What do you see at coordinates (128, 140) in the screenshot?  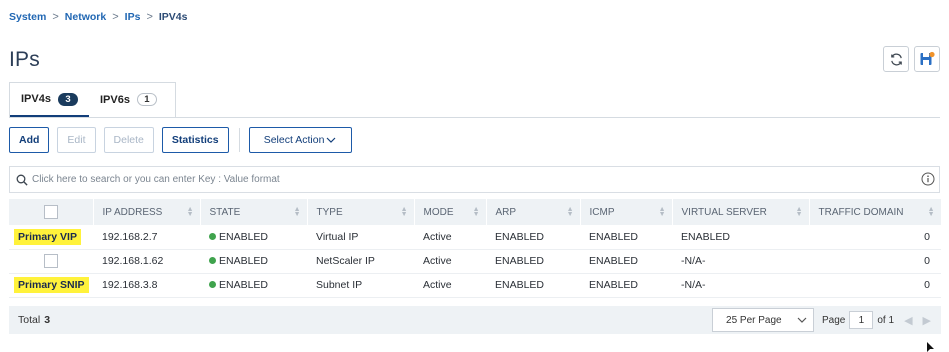 I see `delete-button: Delete` at bounding box center [128, 140].